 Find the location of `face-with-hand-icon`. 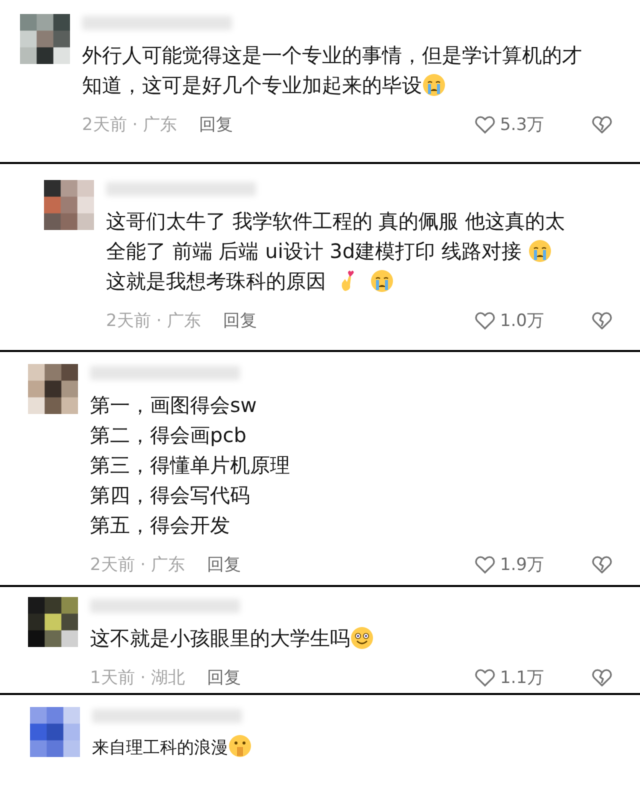

face-with-hand-icon is located at coordinates (240, 746).